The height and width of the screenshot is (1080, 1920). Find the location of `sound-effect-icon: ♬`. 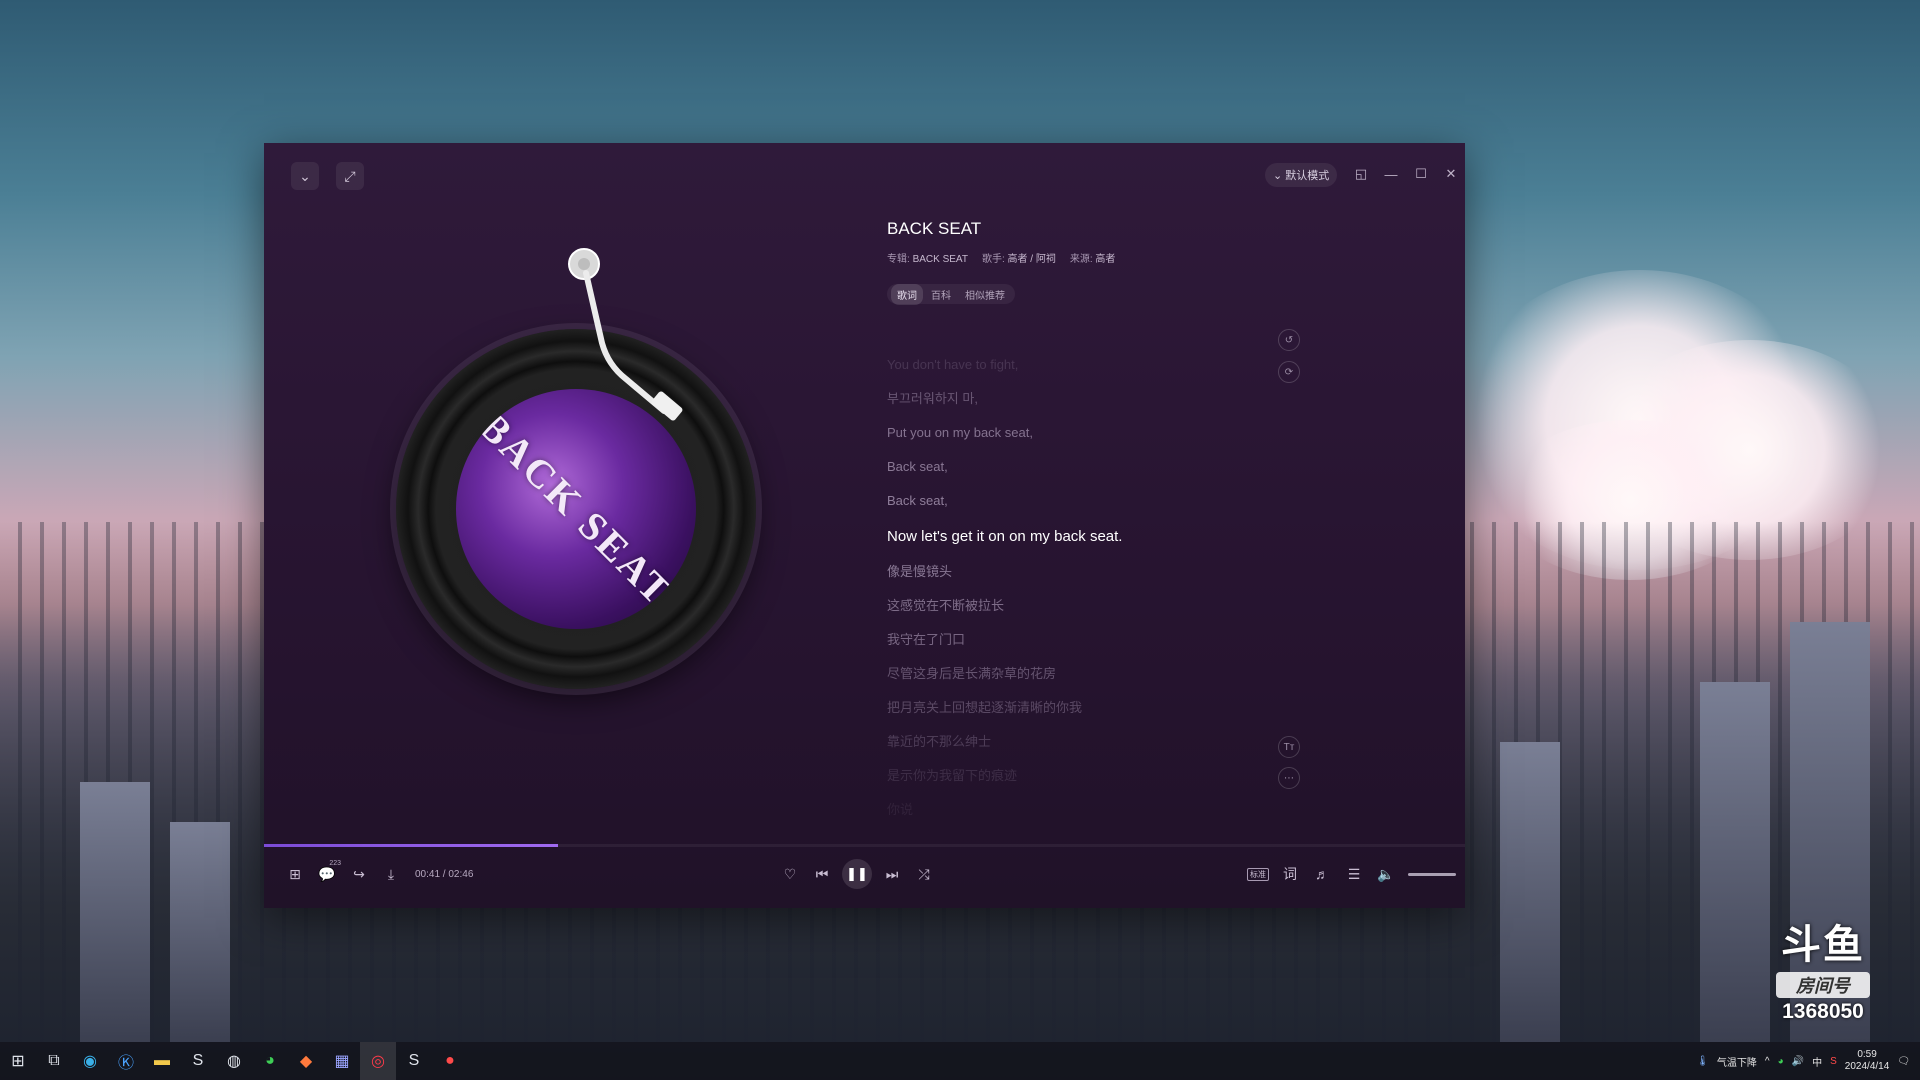

sound-effect-icon: ♬ is located at coordinates (1322, 874).